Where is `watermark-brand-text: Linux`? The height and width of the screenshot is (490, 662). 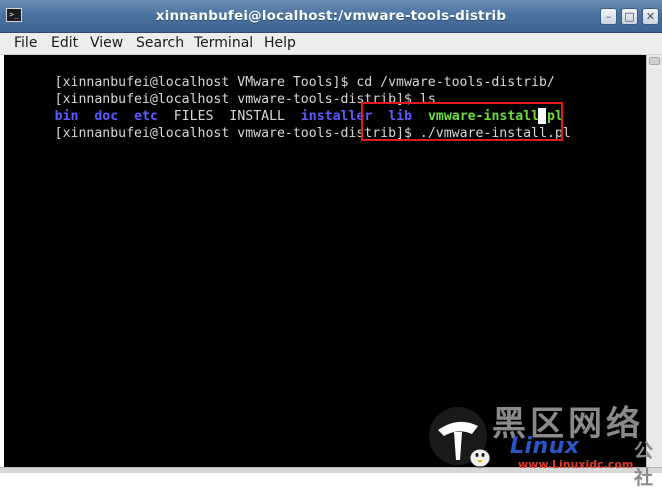 watermark-brand-text: Linux is located at coordinates (545, 446).